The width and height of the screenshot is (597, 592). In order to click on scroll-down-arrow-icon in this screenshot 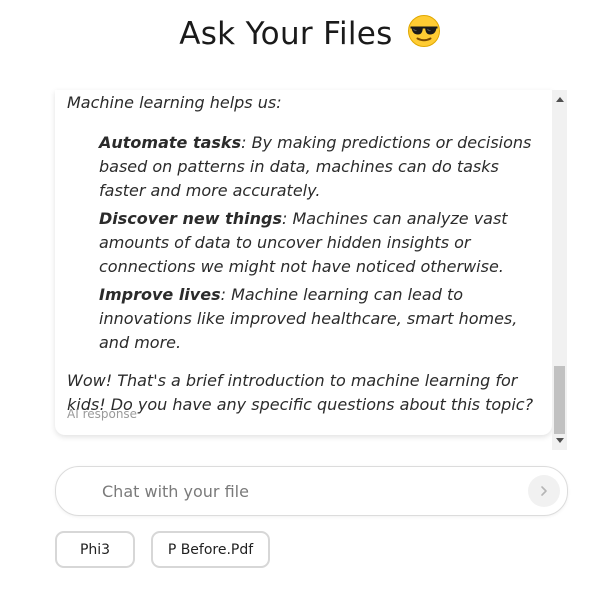, I will do `click(559, 441)`.